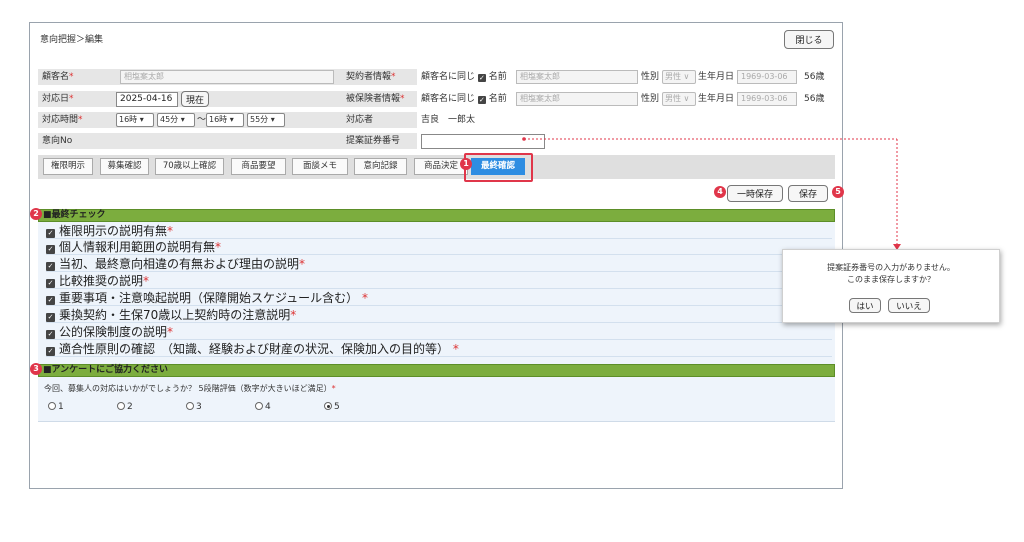 This screenshot has height=542, width=1024. I want to click on contractor-same-checkbox: 顧客名に同じ ✓ 名前, so click(464, 77).